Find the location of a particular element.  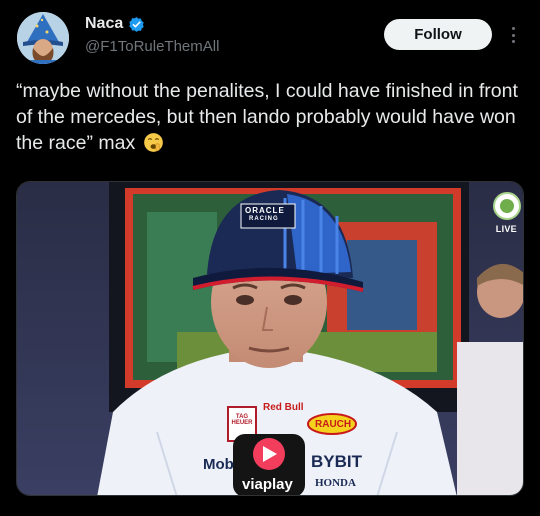

follow-button: Follow is located at coordinates (438, 34).